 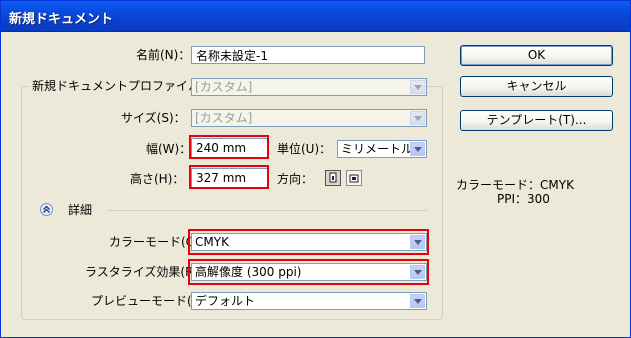 I want to click on unit-select-value: ミリメートル, so click(x=377, y=149).